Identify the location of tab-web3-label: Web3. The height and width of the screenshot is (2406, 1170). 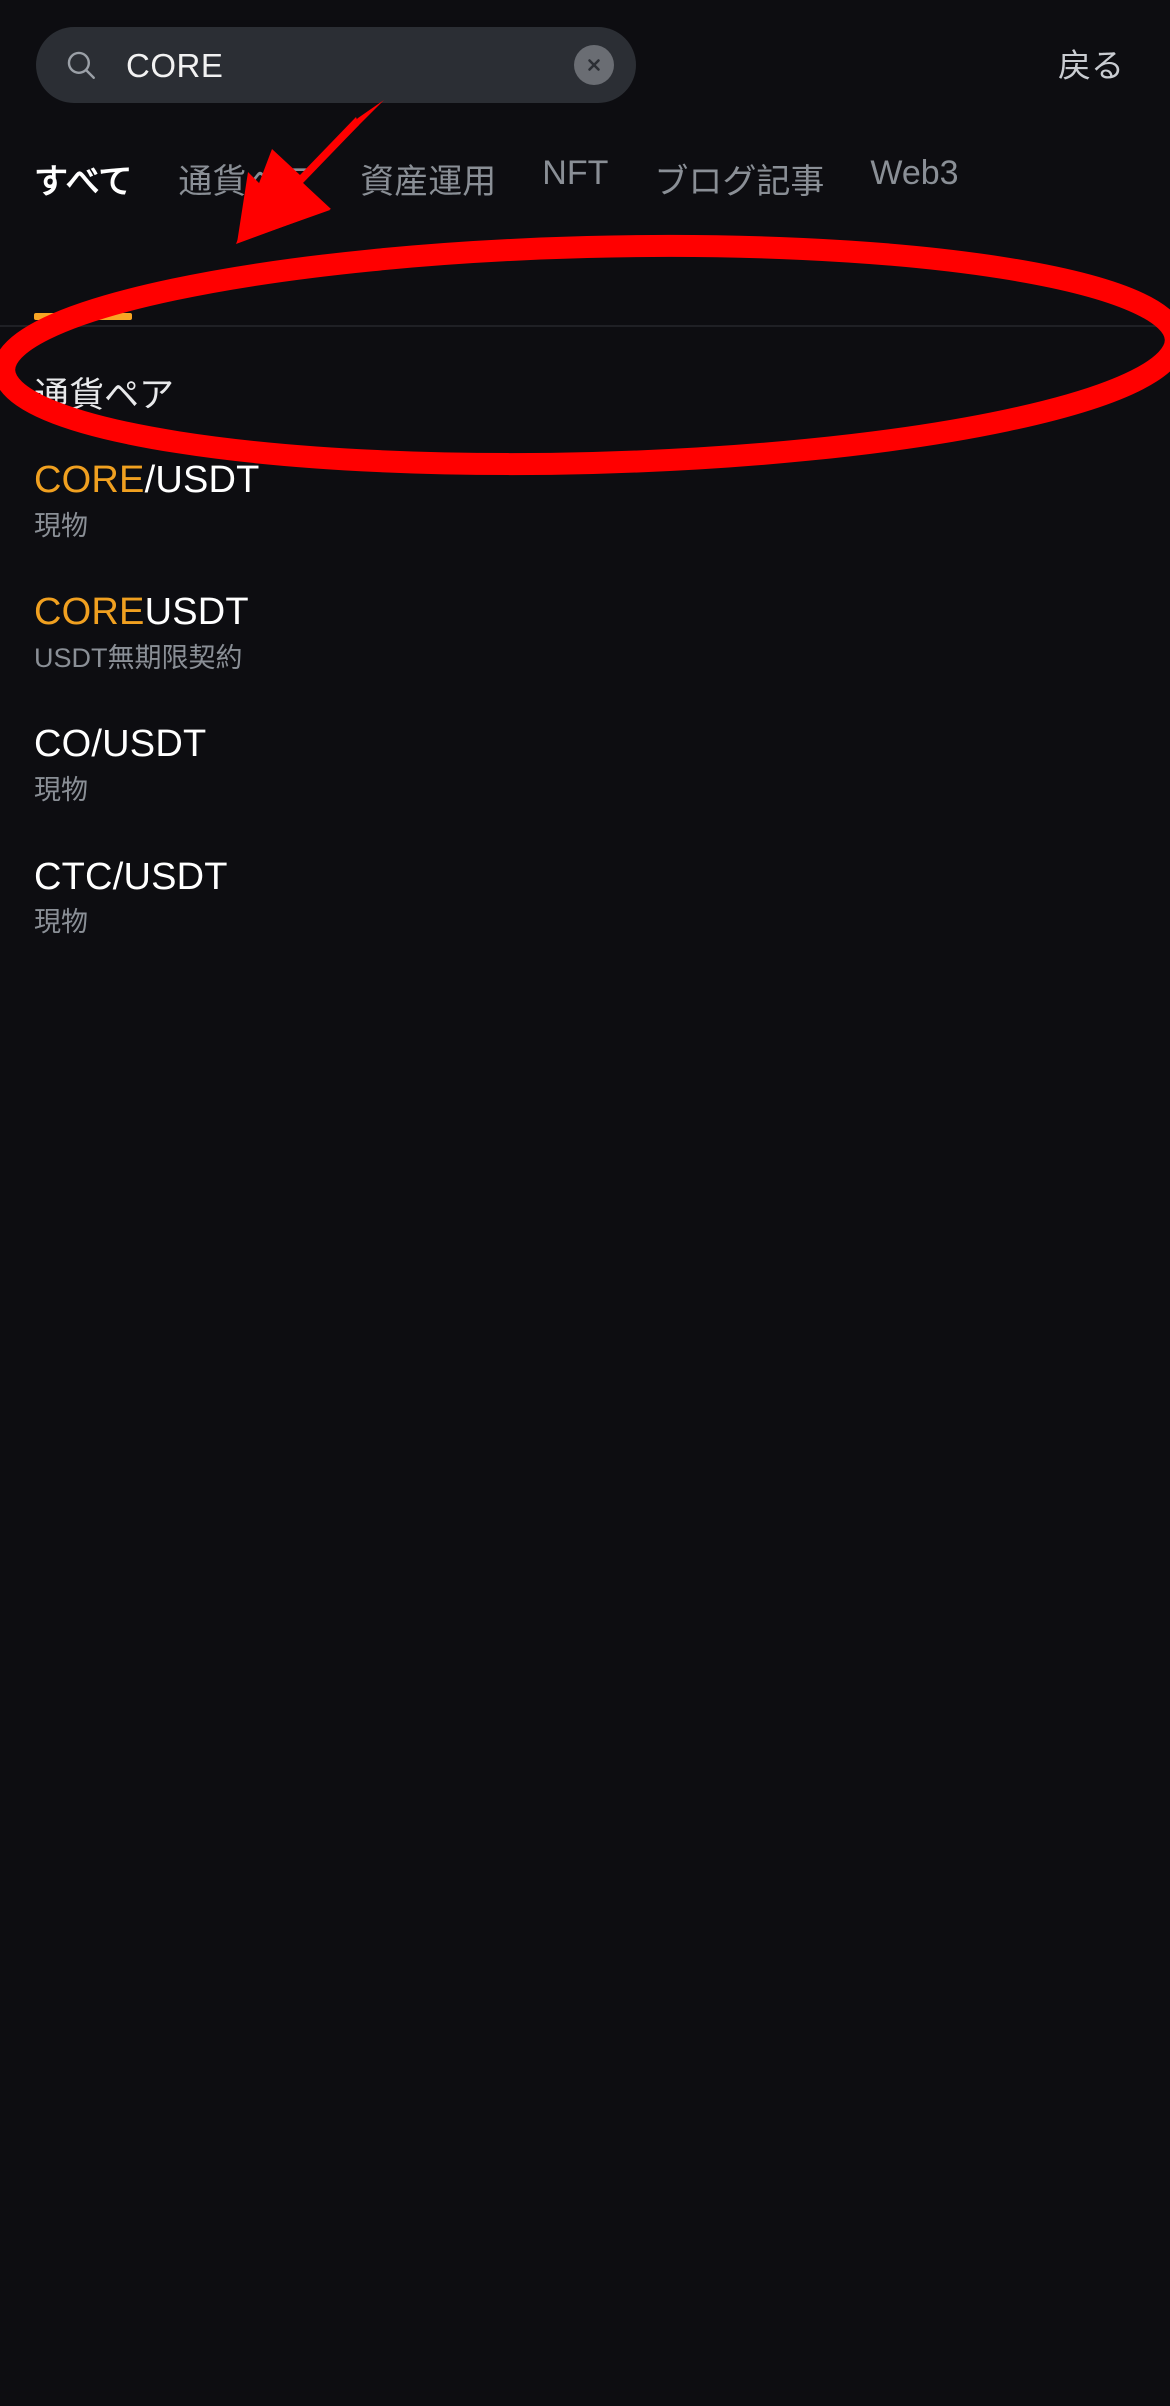
(914, 173).